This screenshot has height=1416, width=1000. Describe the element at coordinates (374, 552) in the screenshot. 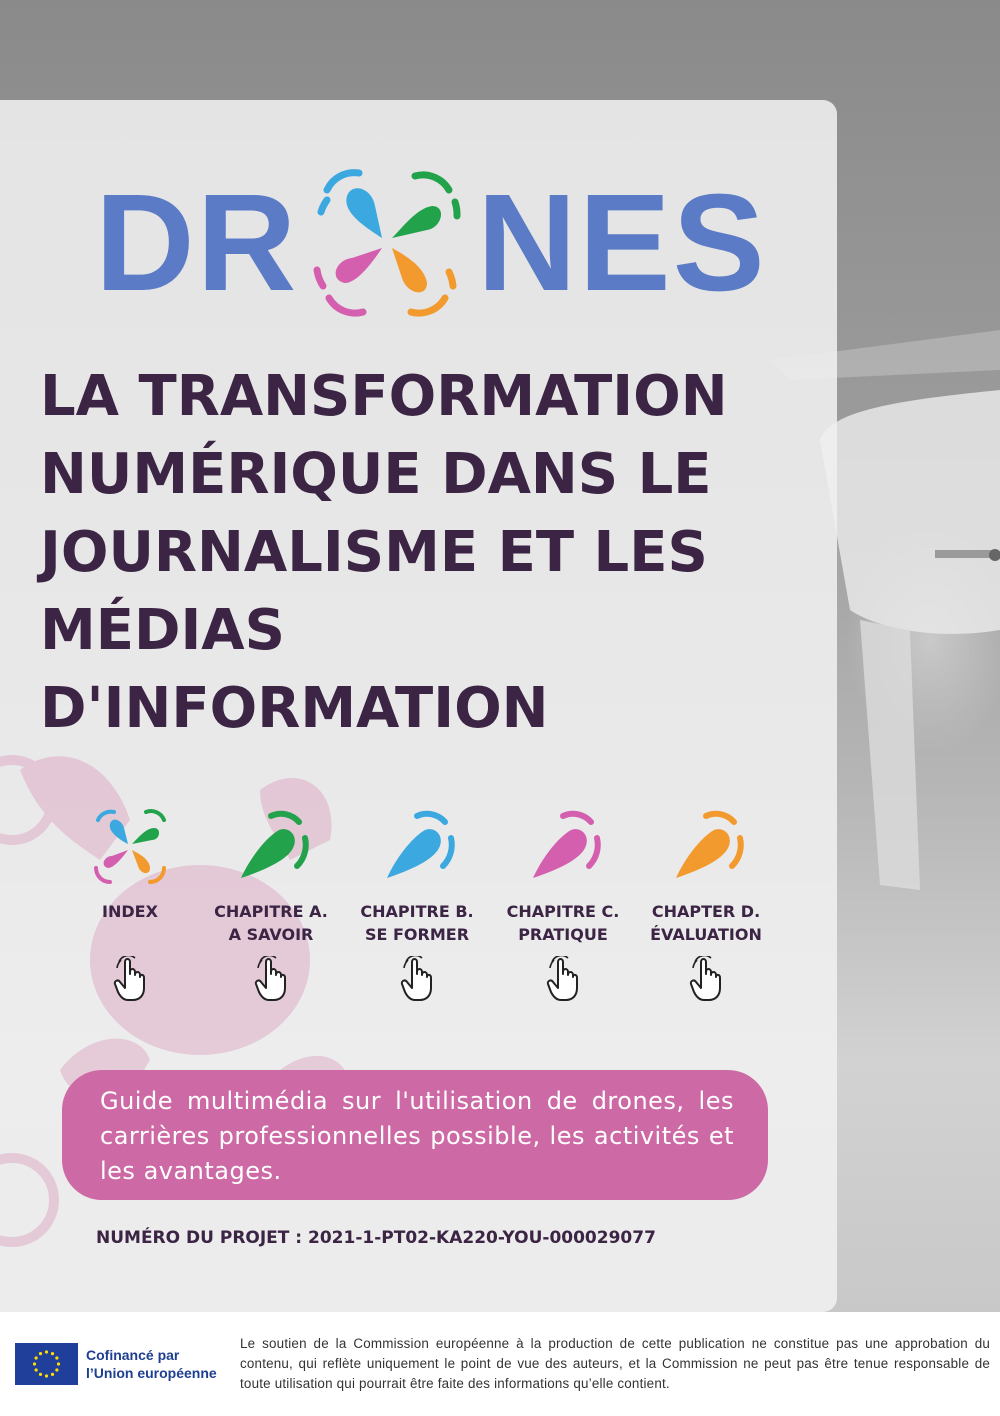

I see `title-line: JOURNALISME ET LES` at that location.